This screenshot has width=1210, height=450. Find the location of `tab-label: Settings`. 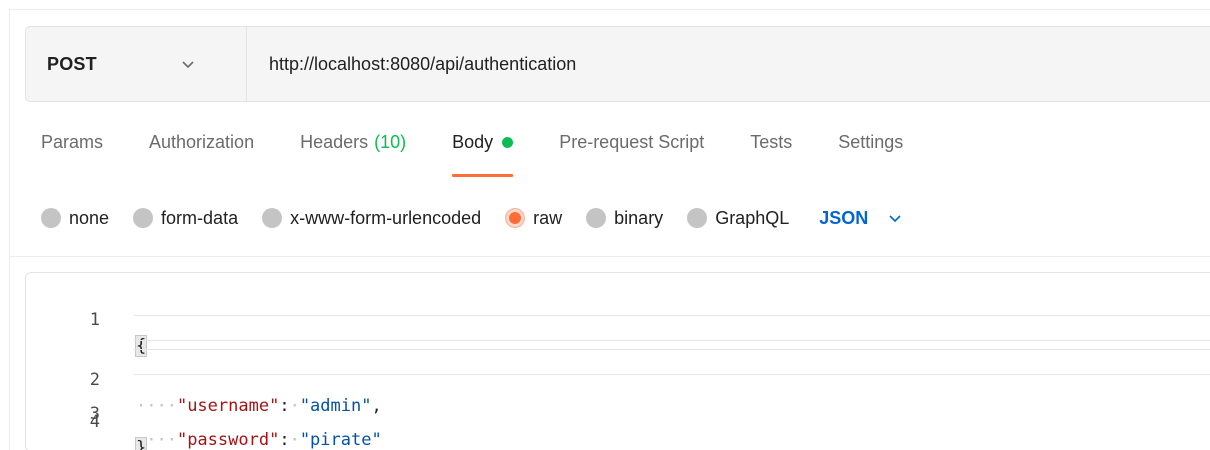

tab-label: Settings is located at coordinates (871, 142).